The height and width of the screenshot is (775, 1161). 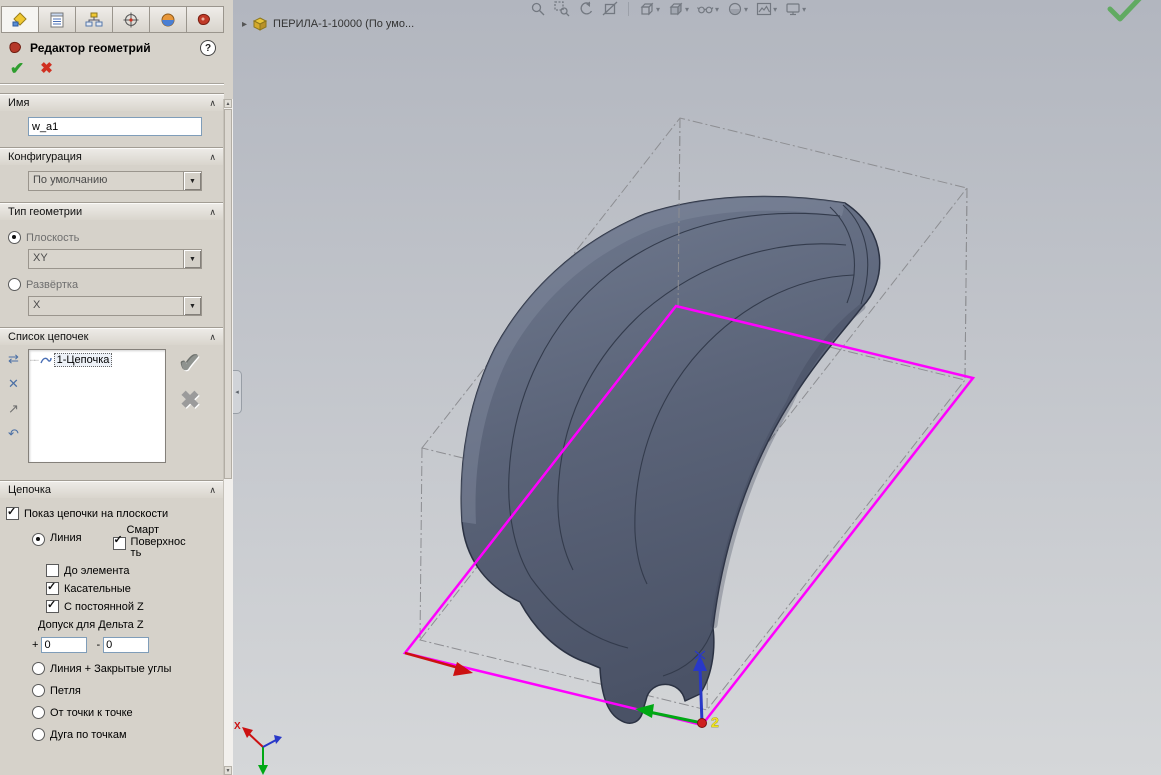 What do you see at coordinates (14, 284) in the screenshot?
I see `unfold-radio` at bounding box center [14, 284].